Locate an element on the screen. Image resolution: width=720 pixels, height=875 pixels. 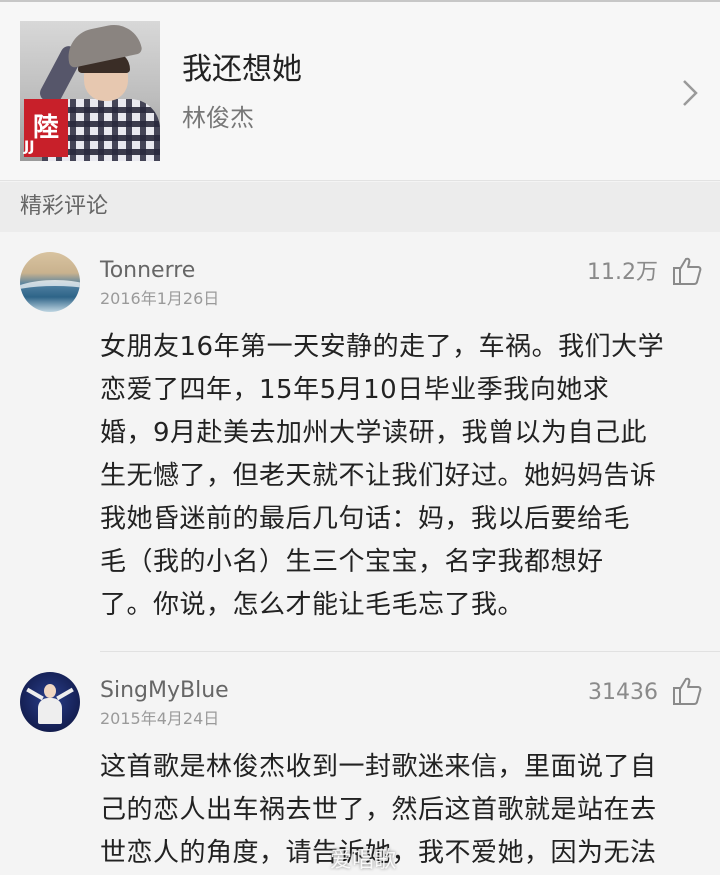
comment-username: SingMyBlue is located at coordinates (164, 691).